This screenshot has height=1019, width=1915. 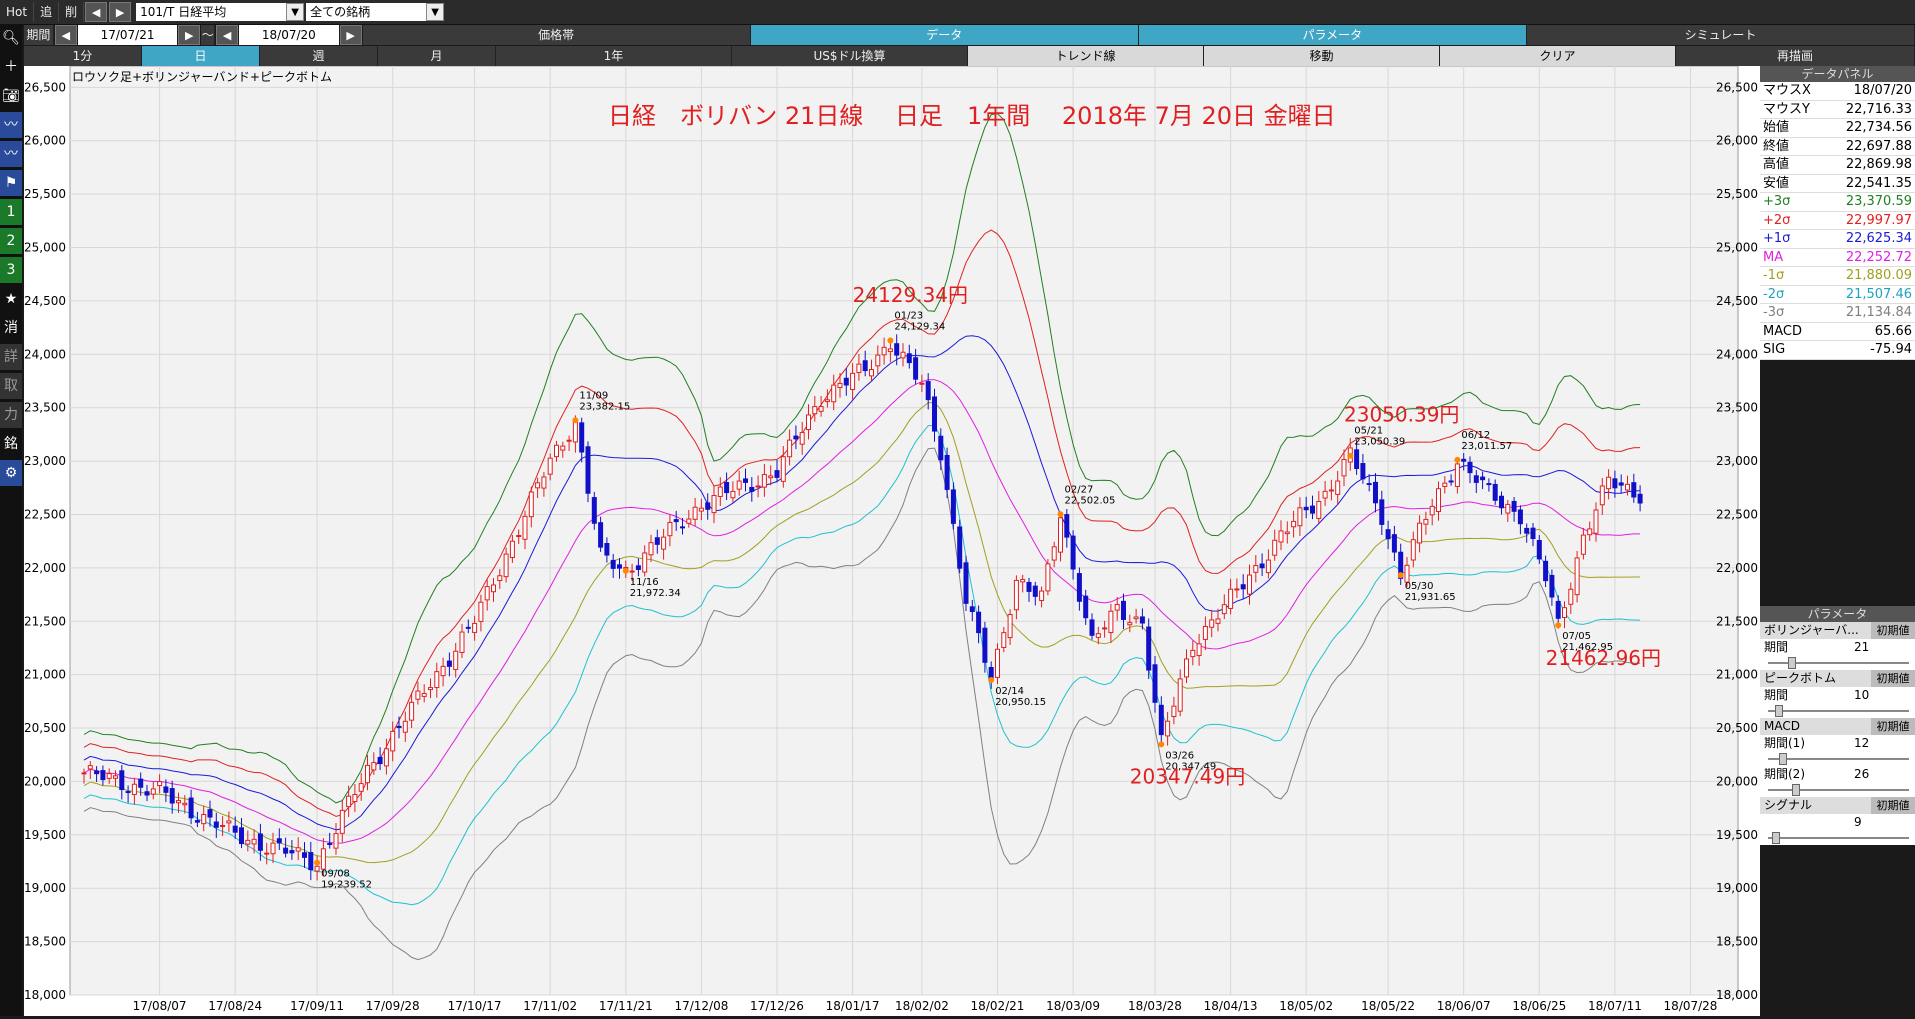 I want to click on period-next-icon: ▶, so click(x=350, y=35).